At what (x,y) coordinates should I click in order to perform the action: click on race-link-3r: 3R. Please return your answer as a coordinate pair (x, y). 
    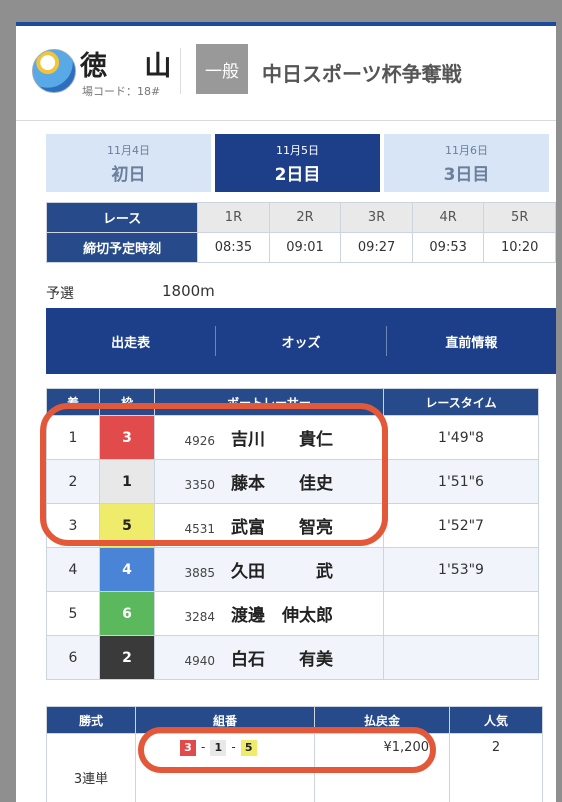
    Looking at the image, I should click on (376, 217).